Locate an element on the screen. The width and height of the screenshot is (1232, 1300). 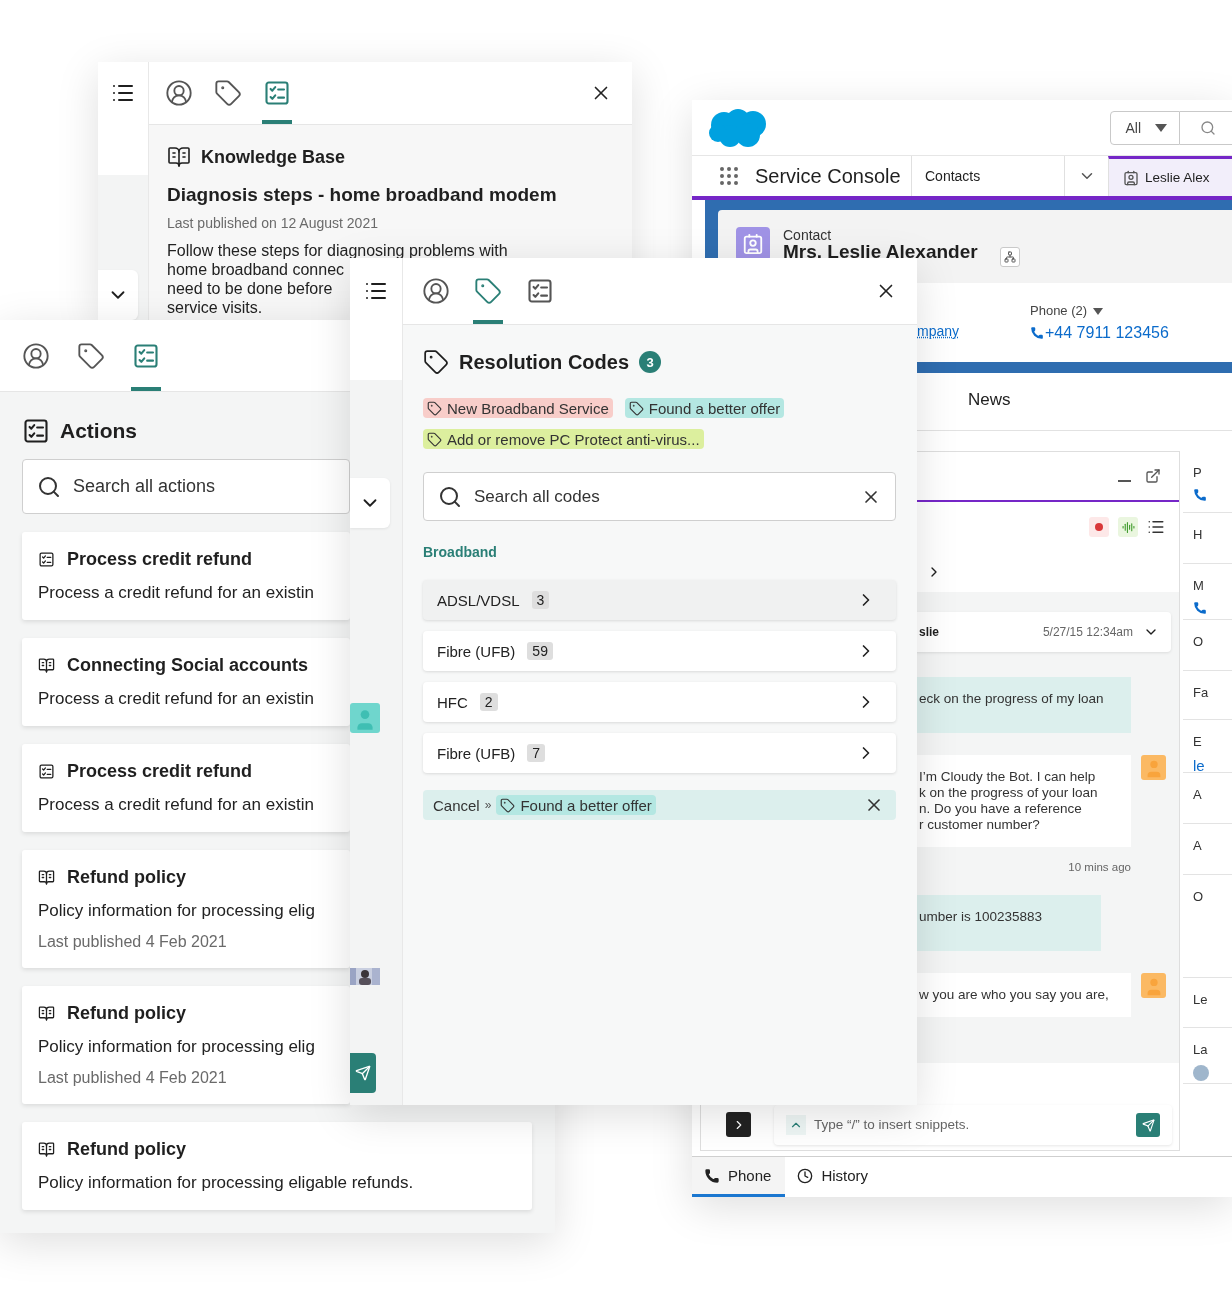
section-heading: Resolution Codes is located at coordinates (544, 362).